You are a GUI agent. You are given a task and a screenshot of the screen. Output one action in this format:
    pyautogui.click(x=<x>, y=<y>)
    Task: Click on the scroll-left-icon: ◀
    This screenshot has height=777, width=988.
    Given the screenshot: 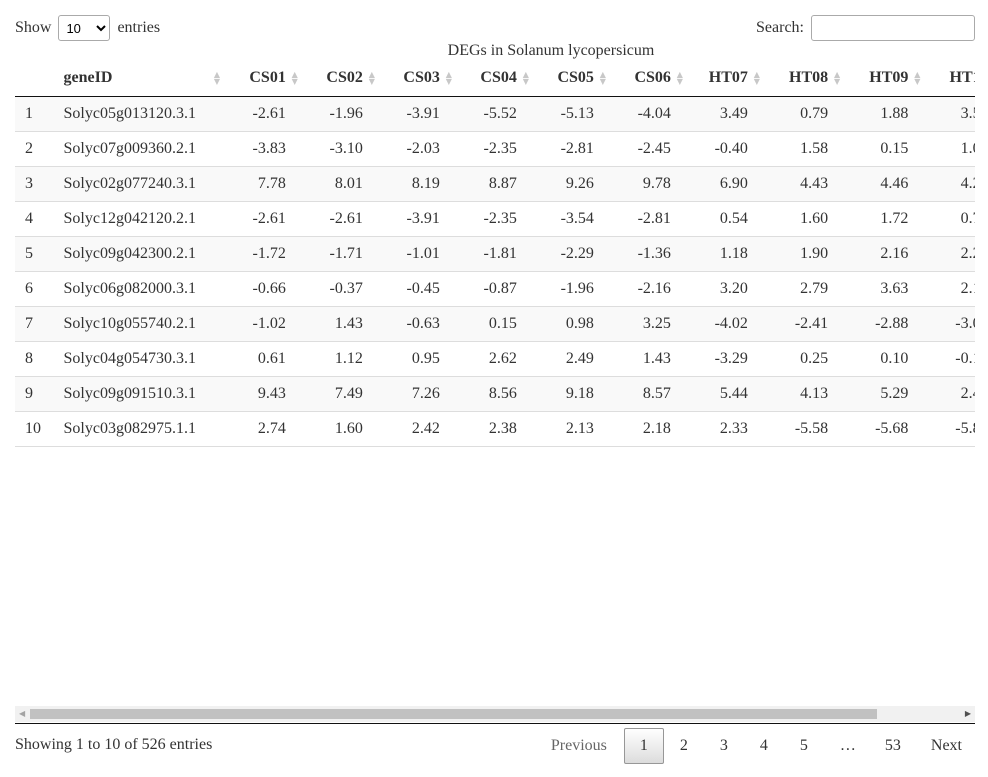 What is the action you would take?
    pyautogui.click(x=22, y=714)
    